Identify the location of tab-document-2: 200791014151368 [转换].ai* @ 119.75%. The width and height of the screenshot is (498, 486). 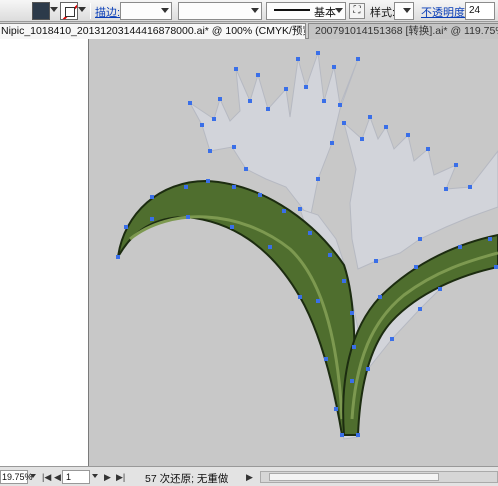
(403, 31).